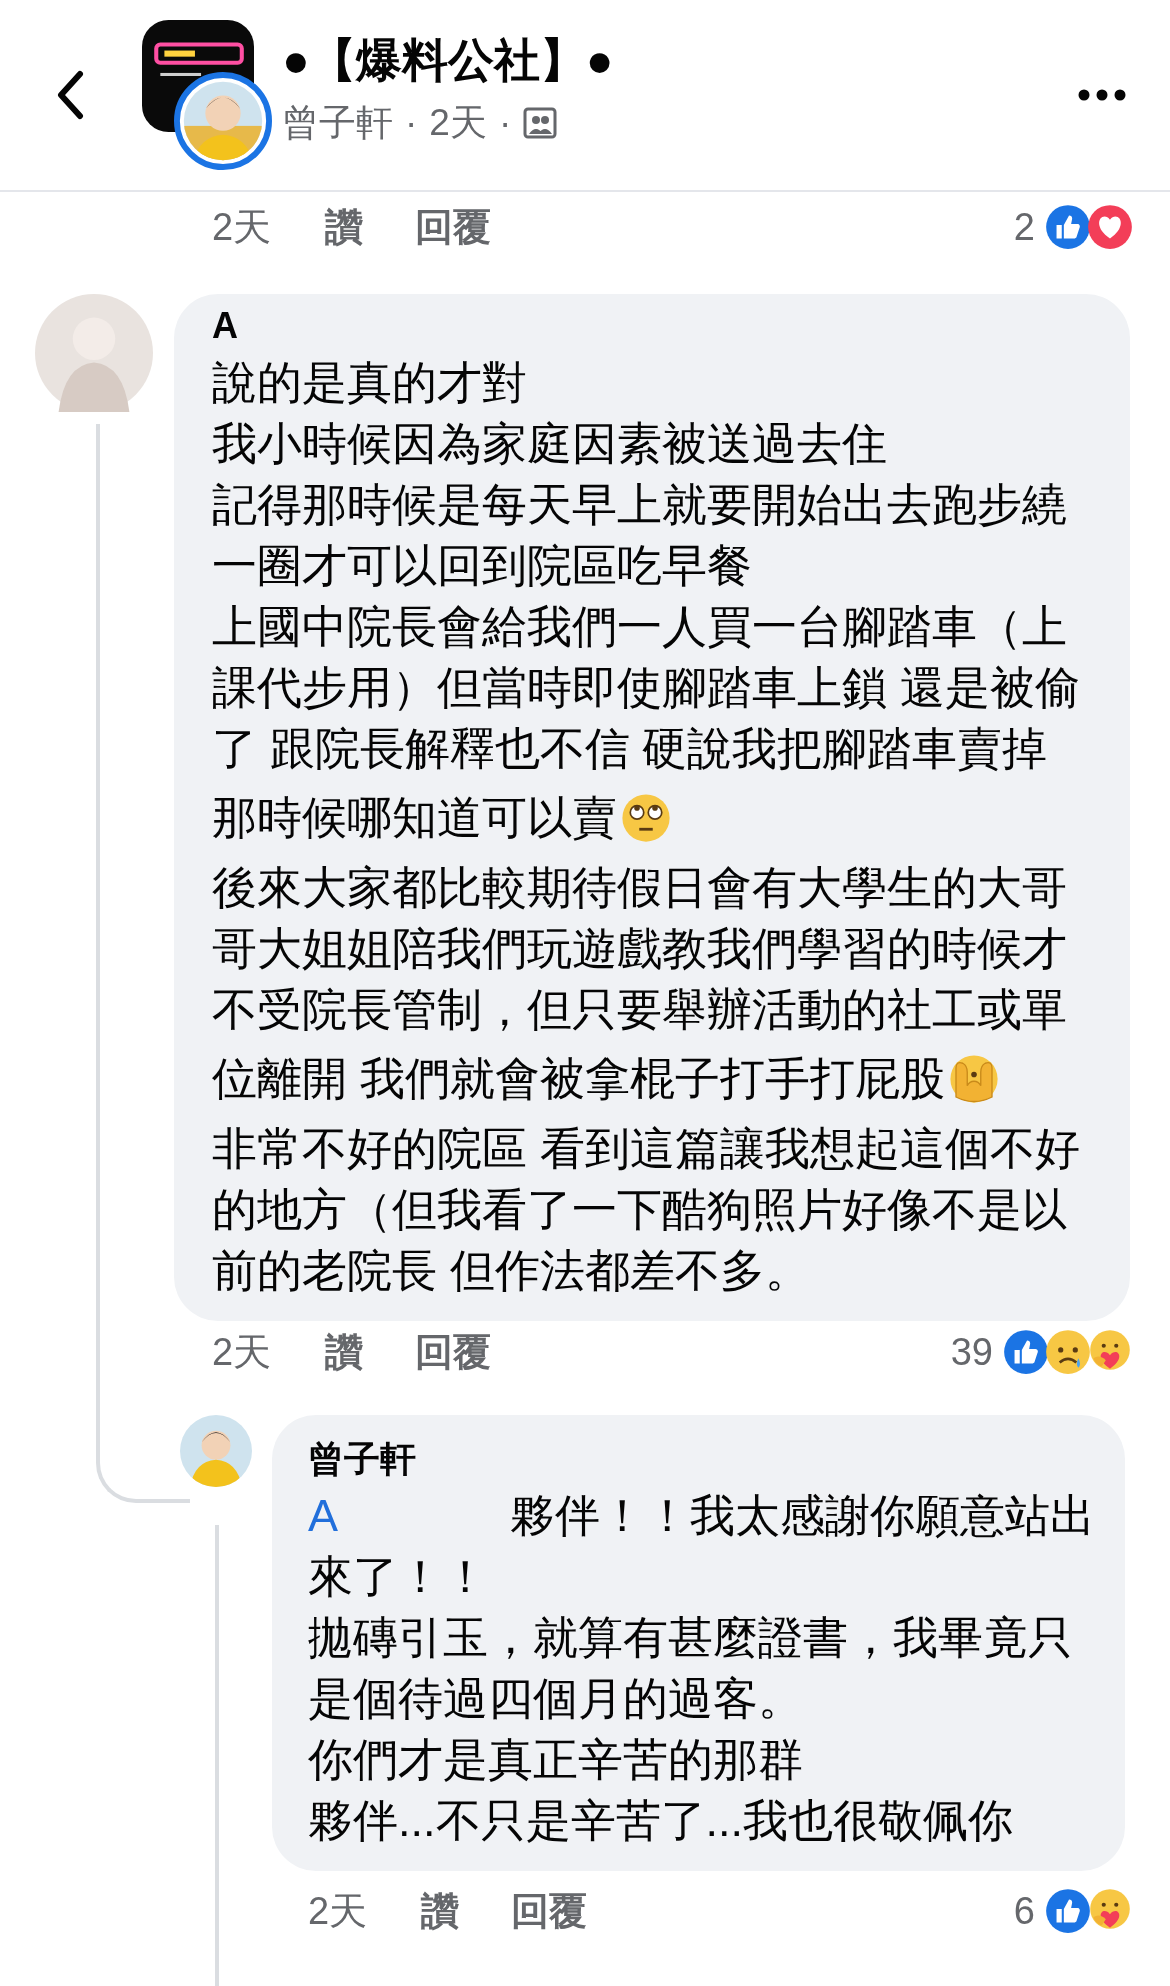 The image size is (1170, 1986). What do you see at coordinates (660, 1820) in the screenshot?
I see `reply-text-line: 夥伴...不只是辛苦了...我也很敬佩你` at bounding box center [660, 1820].